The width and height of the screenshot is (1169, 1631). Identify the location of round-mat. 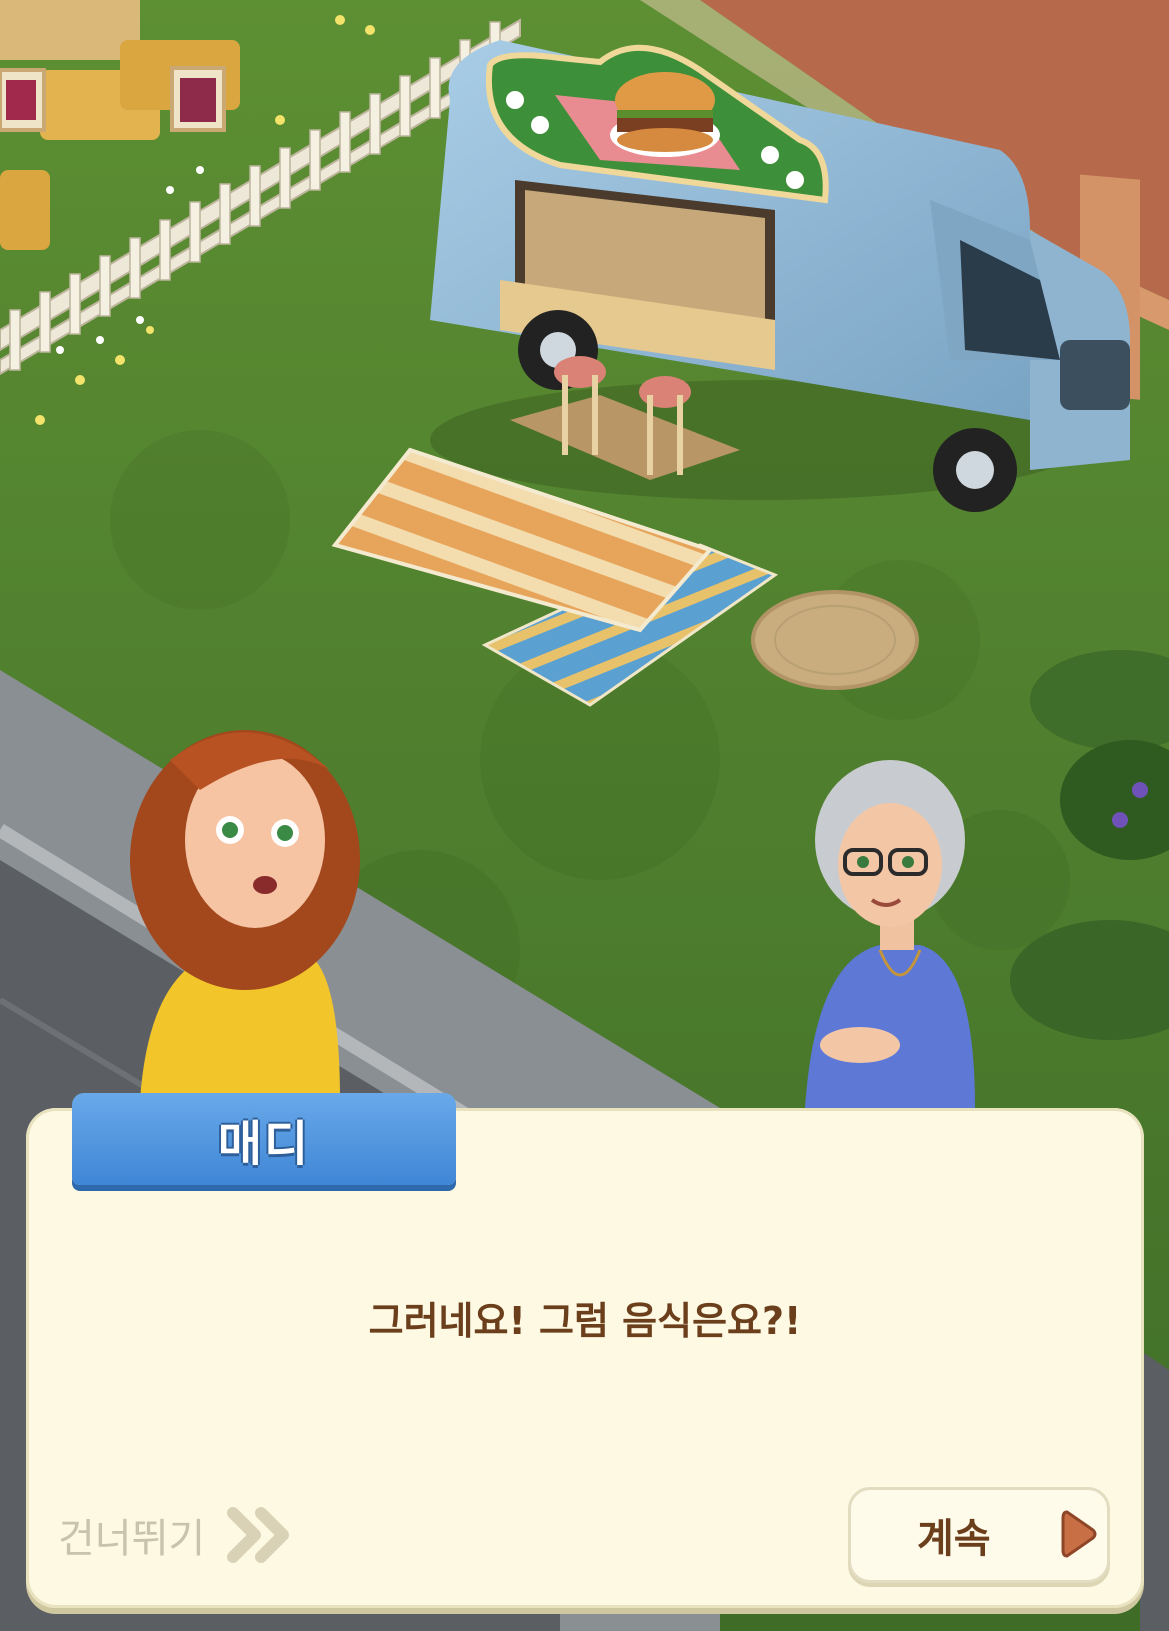
(835, 640).